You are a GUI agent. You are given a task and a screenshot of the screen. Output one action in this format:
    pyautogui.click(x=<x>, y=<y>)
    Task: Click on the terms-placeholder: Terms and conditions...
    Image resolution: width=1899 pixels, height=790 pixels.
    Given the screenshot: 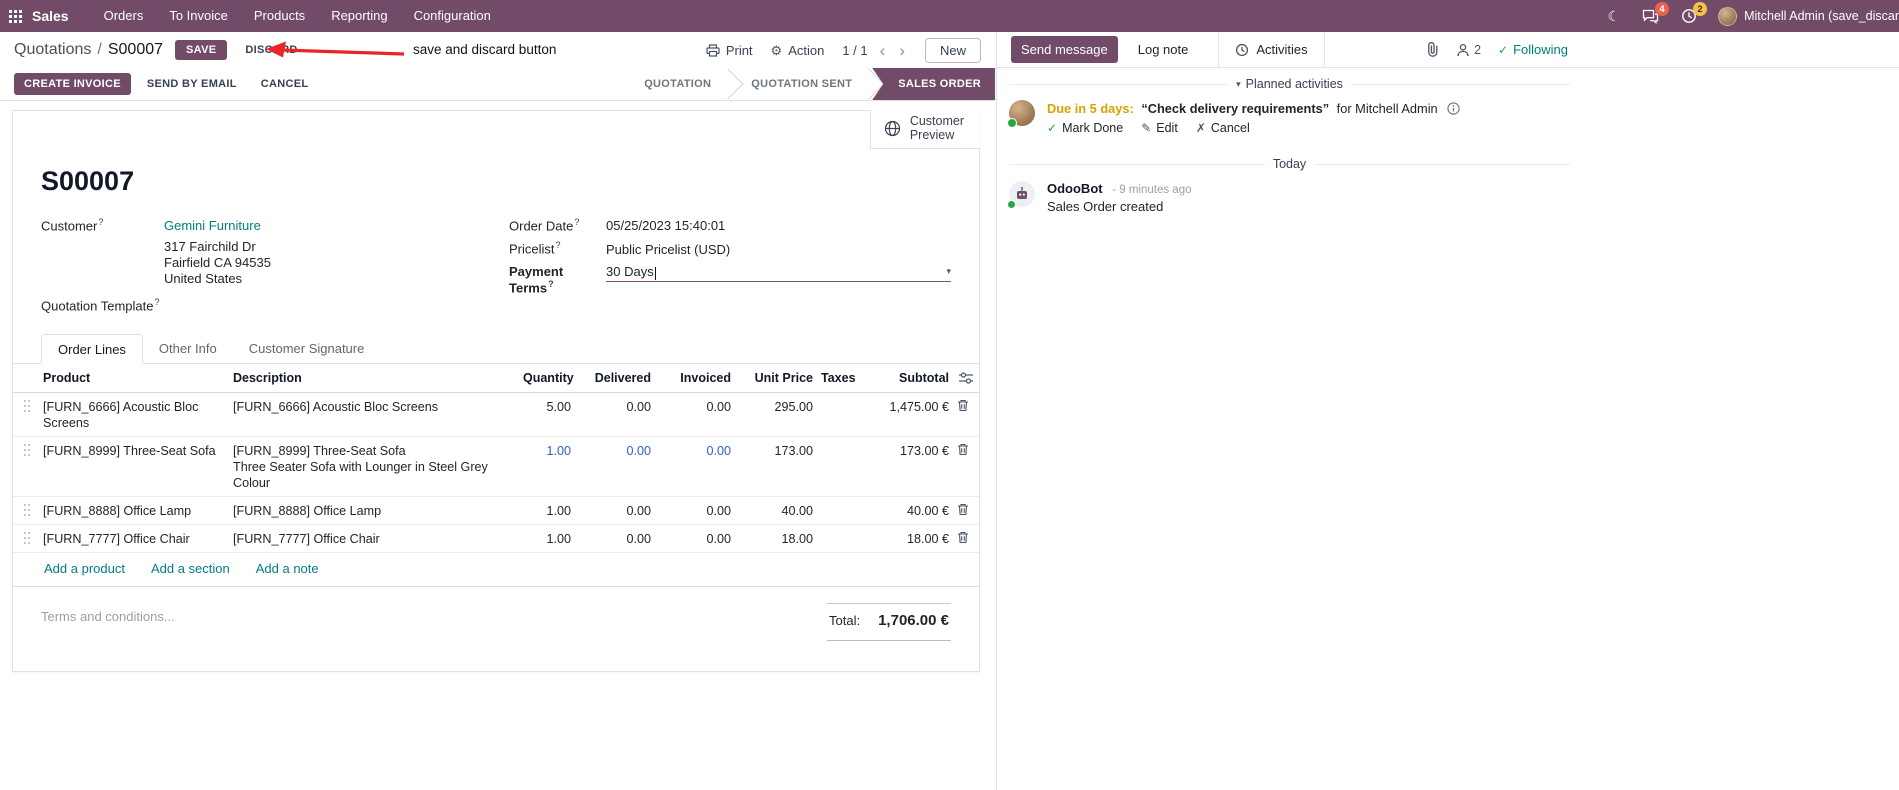 What is the action you would take?
    pyautogui.click(x=108, y=622)
    